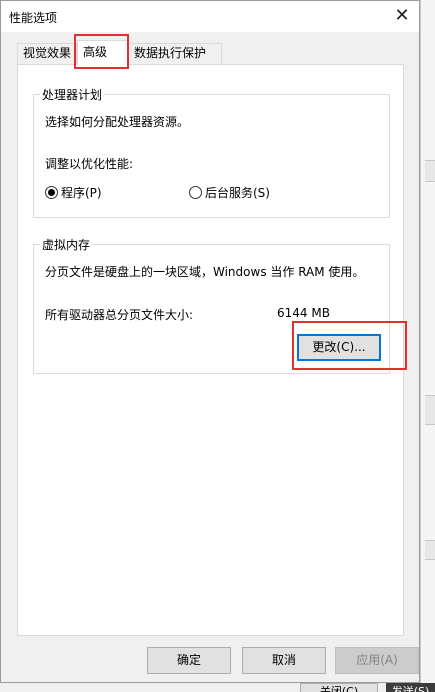 This screenshot has width=435, height=692. Describe the element at coordinates (175, 53) in the screenshot. I see `tab-data-execution-prevention: 数据执行保护` at that location.